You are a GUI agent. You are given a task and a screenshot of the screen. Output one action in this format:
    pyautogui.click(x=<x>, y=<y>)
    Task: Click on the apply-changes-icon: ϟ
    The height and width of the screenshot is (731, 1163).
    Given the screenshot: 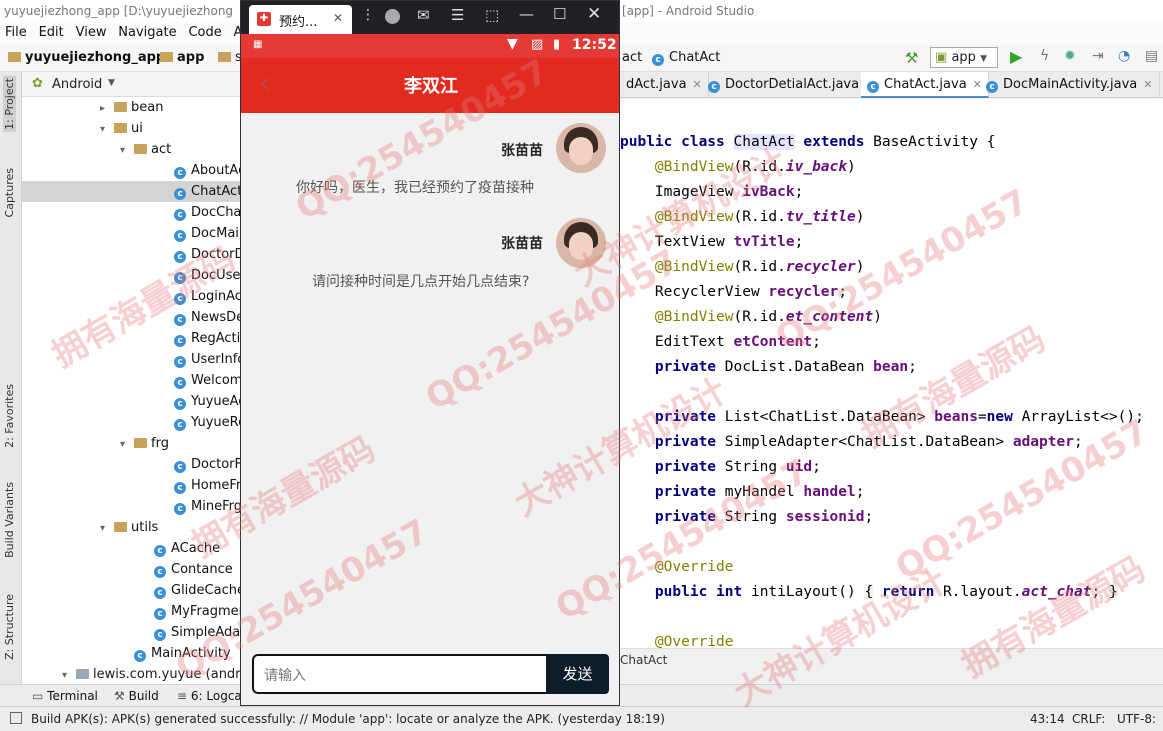 What is the action you would take?
    pyautogui.click(x=1044, y=56)
    